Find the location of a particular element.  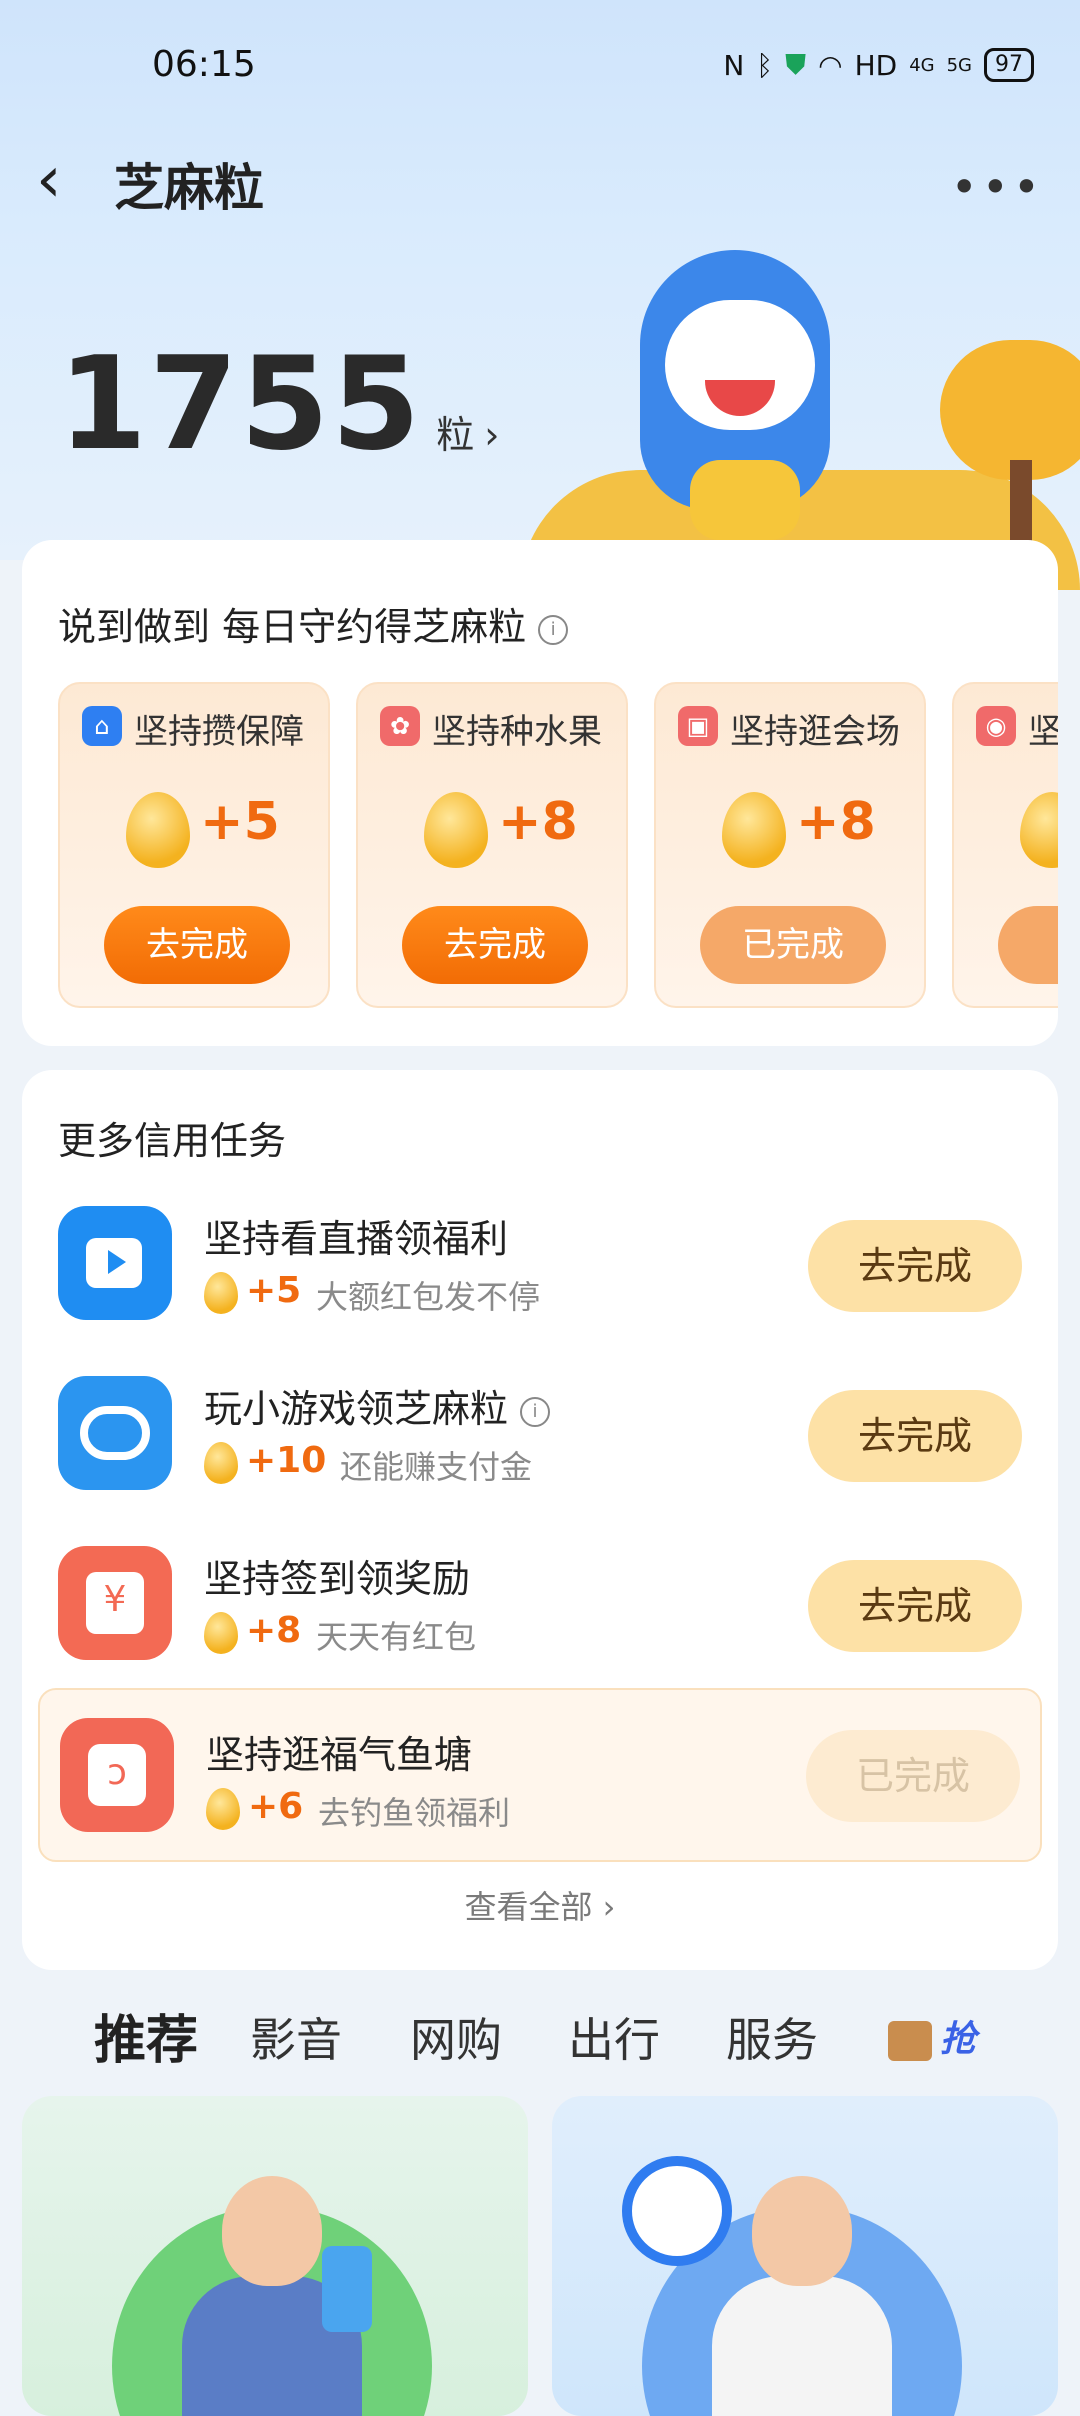

category-tabs: 推荐 影音 网购 出行 服务 抢 is located at coordinates (540, 2036).